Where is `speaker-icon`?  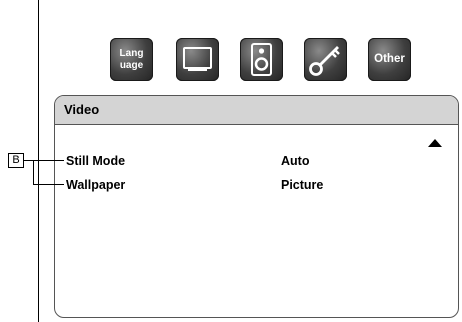 speaker-icon is located at coordinates (261, 59).